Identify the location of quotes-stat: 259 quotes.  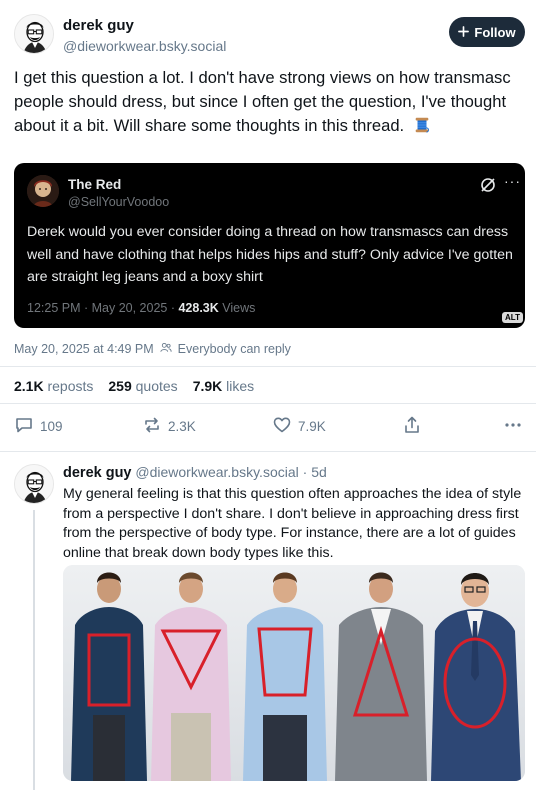
(142, 386).